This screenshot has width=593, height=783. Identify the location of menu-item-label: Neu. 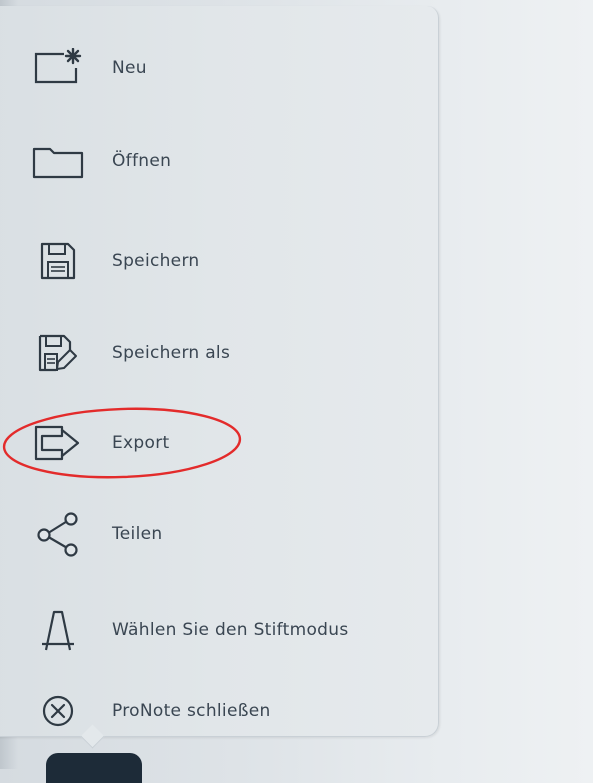
(129, 68).